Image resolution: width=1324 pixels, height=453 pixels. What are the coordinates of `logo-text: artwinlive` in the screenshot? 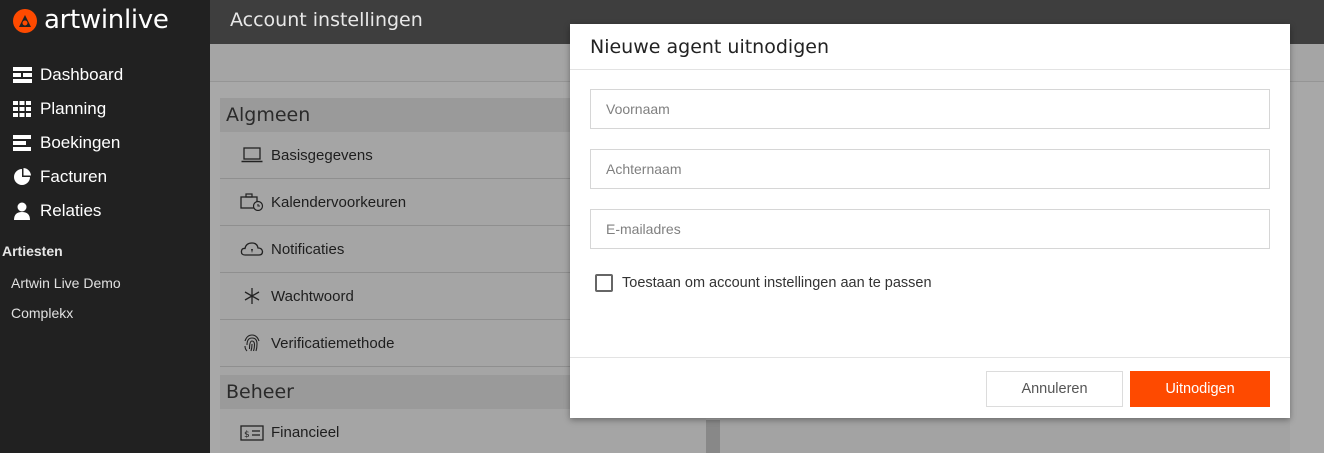 It's located at (106, 20).